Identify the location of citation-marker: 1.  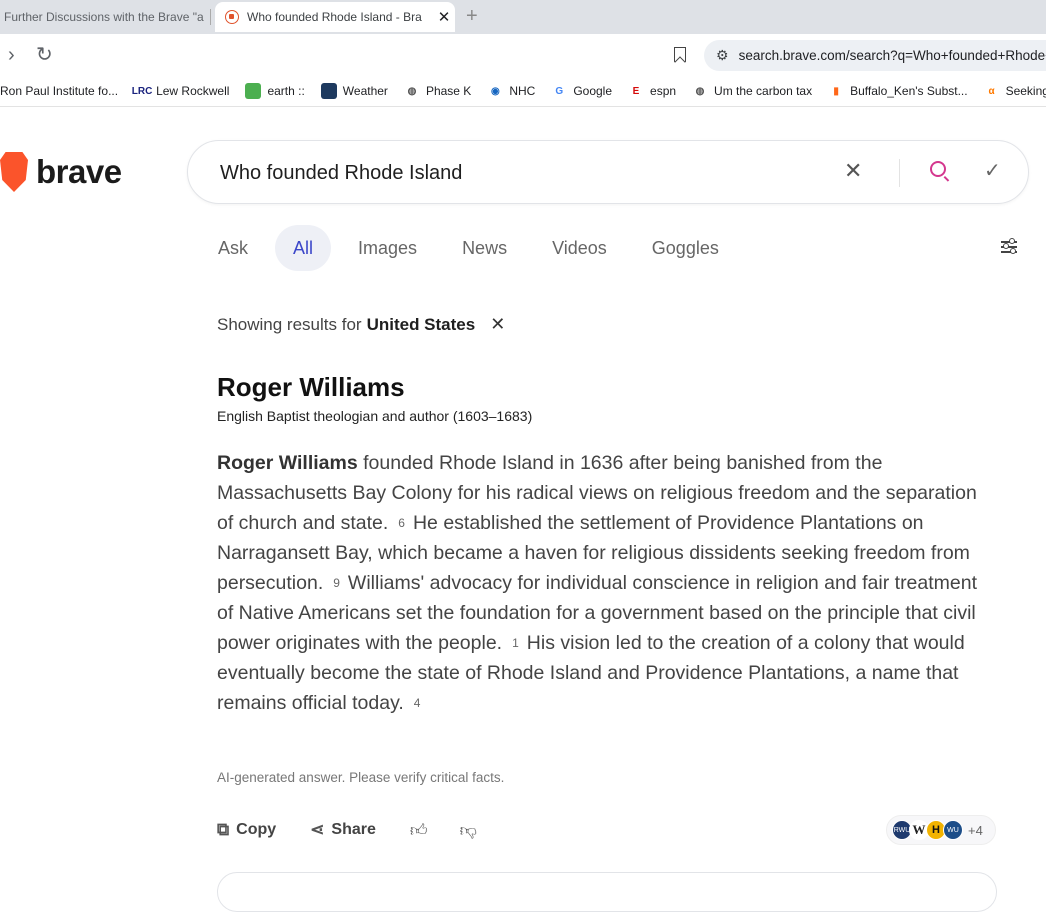
(515, 643).